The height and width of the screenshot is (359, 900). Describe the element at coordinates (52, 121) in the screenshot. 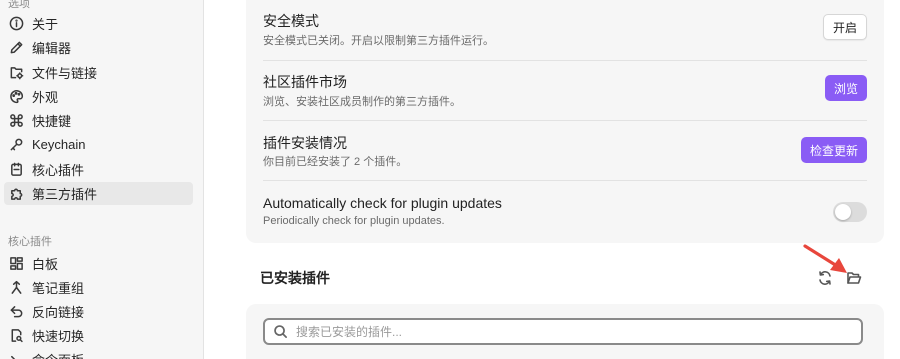

I see `sidebar-item-label: 快捷键` at that location.